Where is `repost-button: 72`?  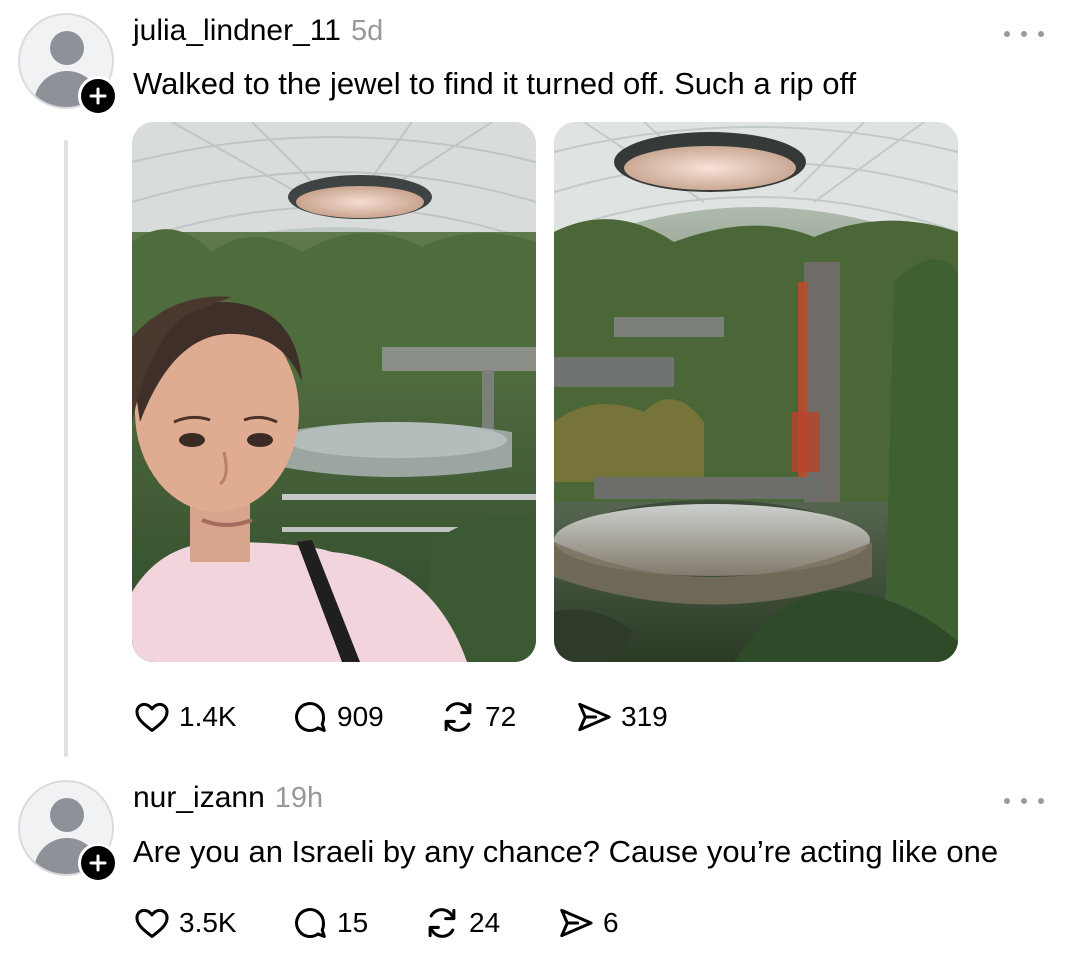
repost-button: 72 is located at coordinates (507, 717).